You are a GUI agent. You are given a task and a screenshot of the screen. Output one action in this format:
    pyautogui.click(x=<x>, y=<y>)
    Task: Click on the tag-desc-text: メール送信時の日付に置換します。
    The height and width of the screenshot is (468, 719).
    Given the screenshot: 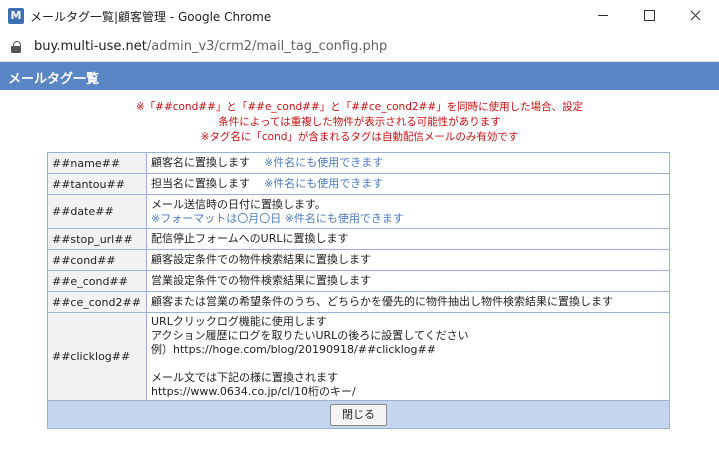 What is the action you would take?
    pyautogui.click(x=238, y=204)
    